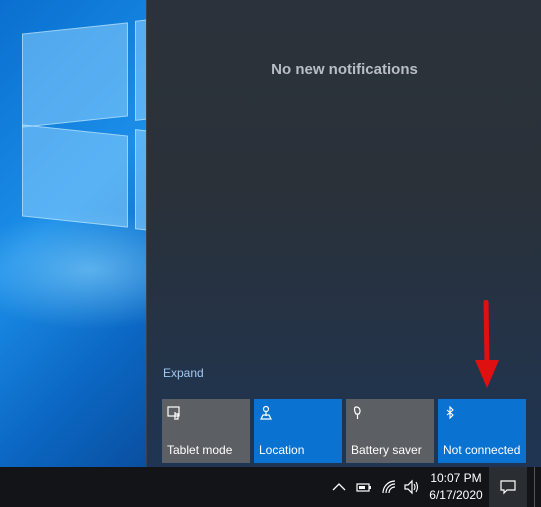  What do you see at coordinates (482, 431) in the screenshot?
I see `bluetooth-tile: Not connected` at bounding box center [482, 431].